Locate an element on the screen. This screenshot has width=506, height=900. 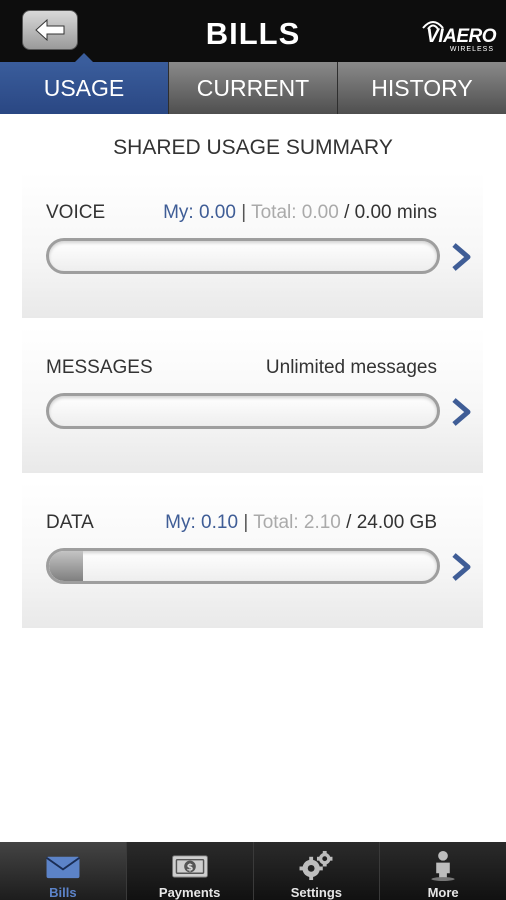
logo-sub: WIRELESS is located at coordinates (471, 49).